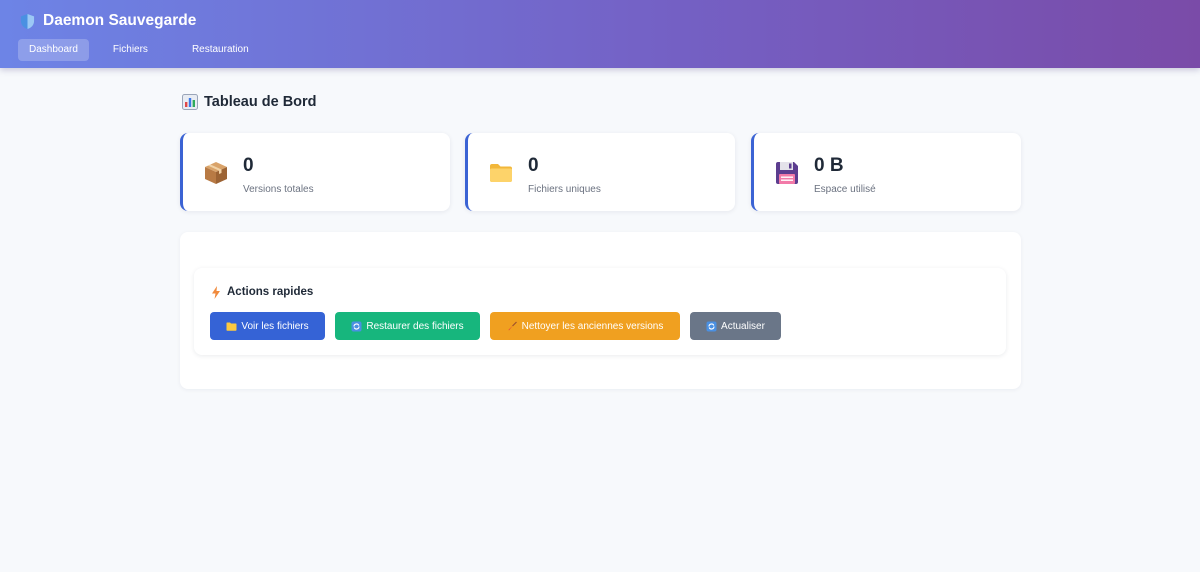  I want to click on app-brand: Daemon Sauvegarde, so click(108, 21).